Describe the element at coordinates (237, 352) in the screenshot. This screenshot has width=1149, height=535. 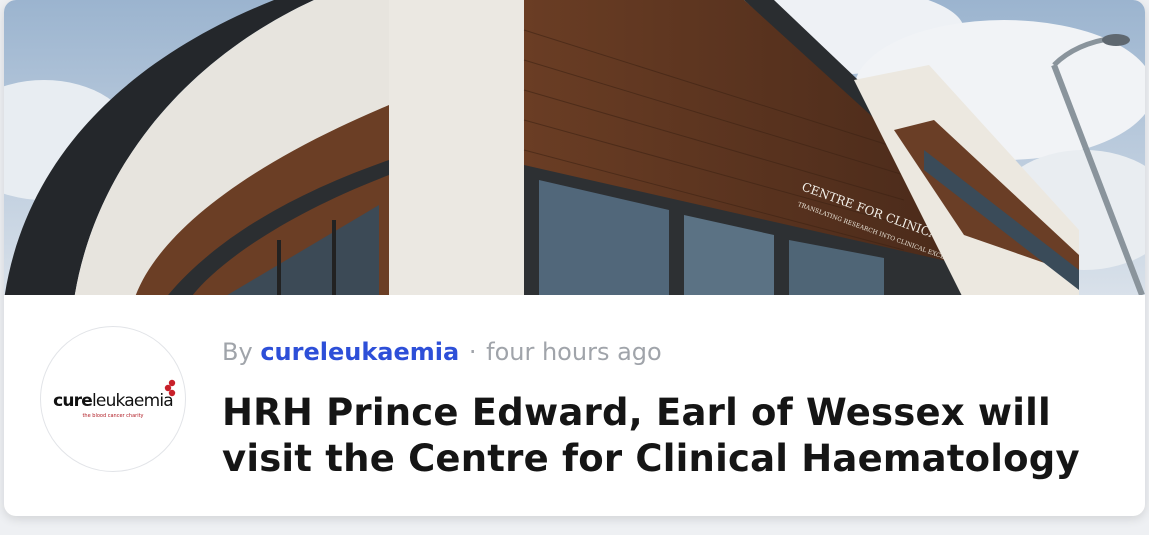
I see `by-label: By` at that location.